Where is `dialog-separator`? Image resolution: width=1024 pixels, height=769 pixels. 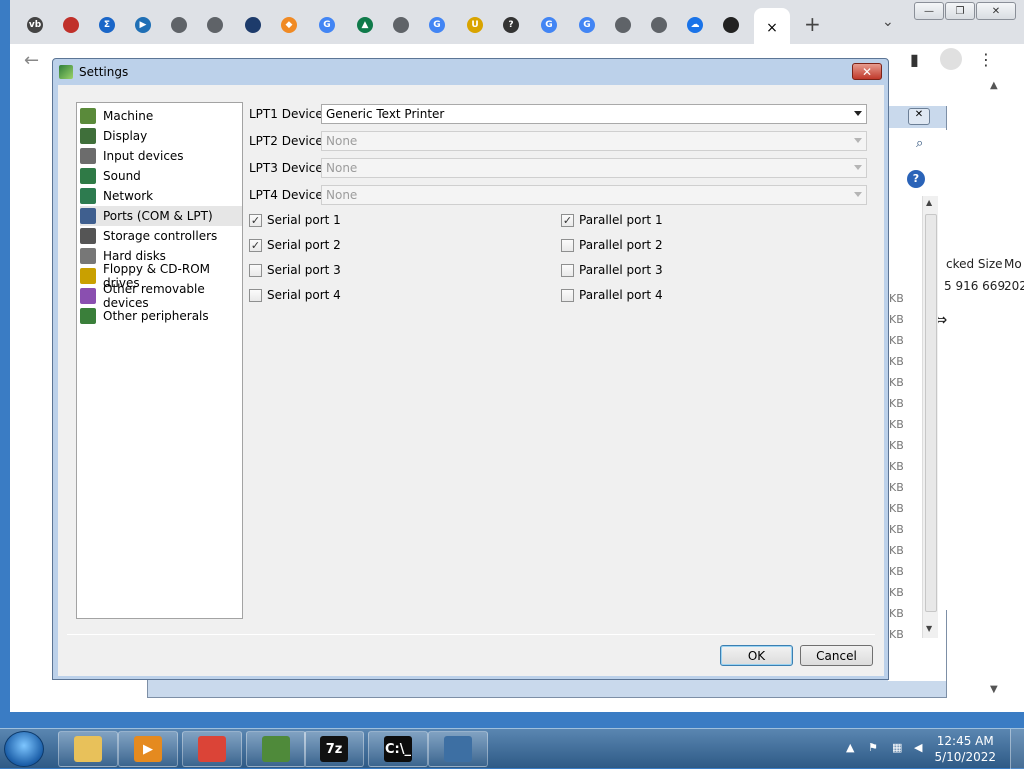
dialog-separator is located at coordinates (471, 634).